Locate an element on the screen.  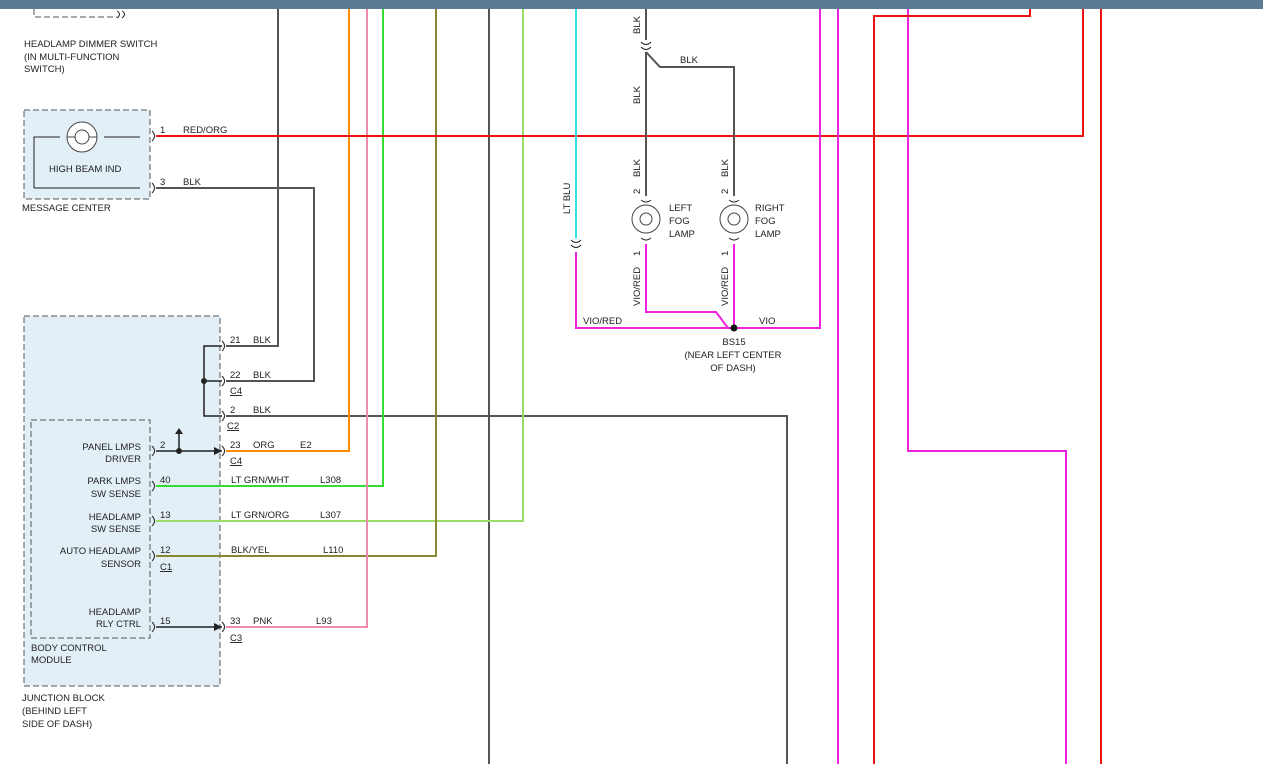
label-blk-right-fog: BLK is located at coordinates (725, 167).